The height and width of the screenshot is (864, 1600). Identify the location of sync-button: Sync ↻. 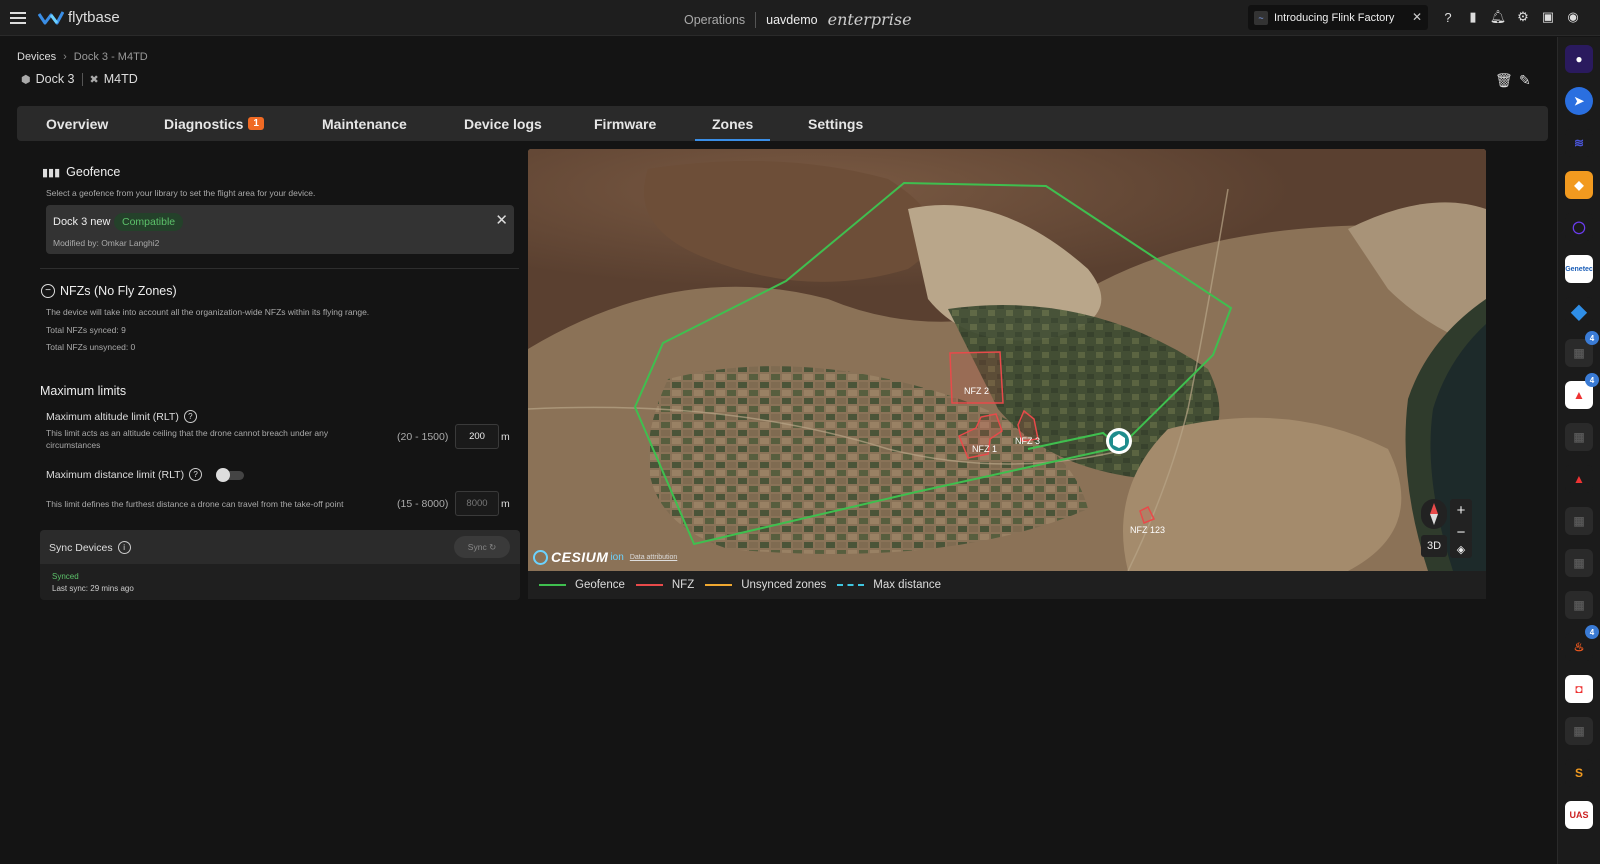
(482, 547).